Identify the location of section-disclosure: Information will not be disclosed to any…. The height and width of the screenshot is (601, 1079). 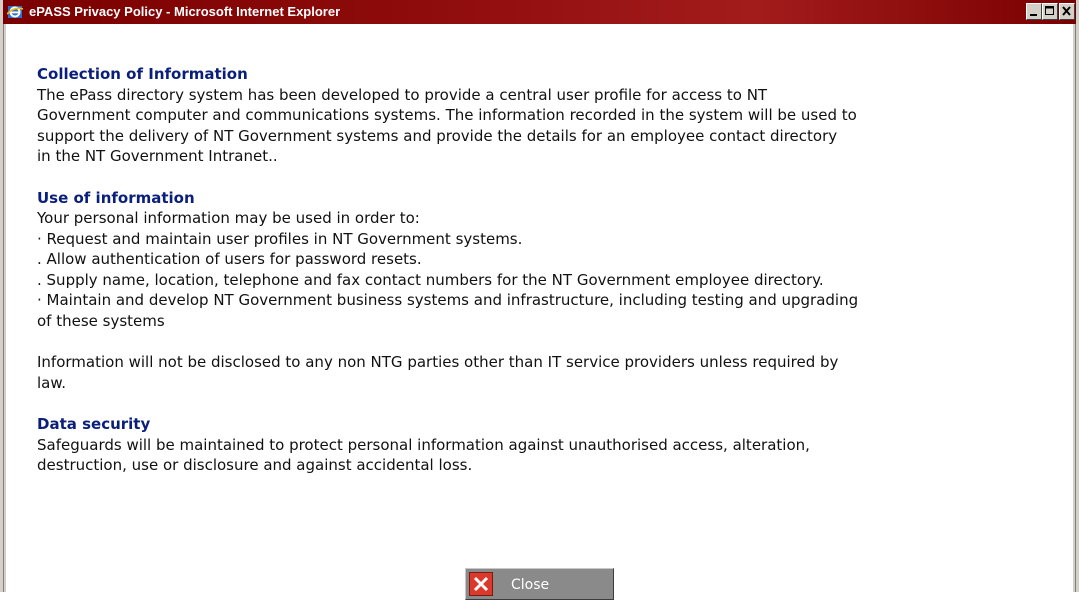
(545, 372).